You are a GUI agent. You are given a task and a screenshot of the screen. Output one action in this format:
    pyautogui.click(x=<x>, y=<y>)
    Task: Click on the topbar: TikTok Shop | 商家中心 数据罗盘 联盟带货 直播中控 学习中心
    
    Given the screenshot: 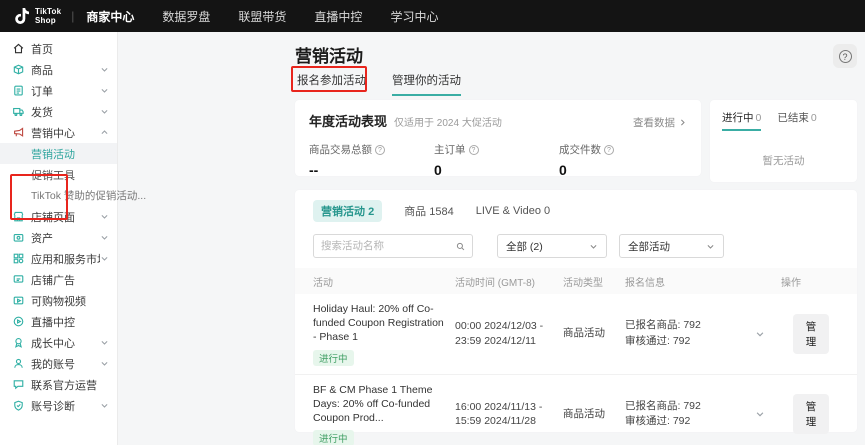 What is the action you would take?
    pyautogui.click(x=432, y=16)
    